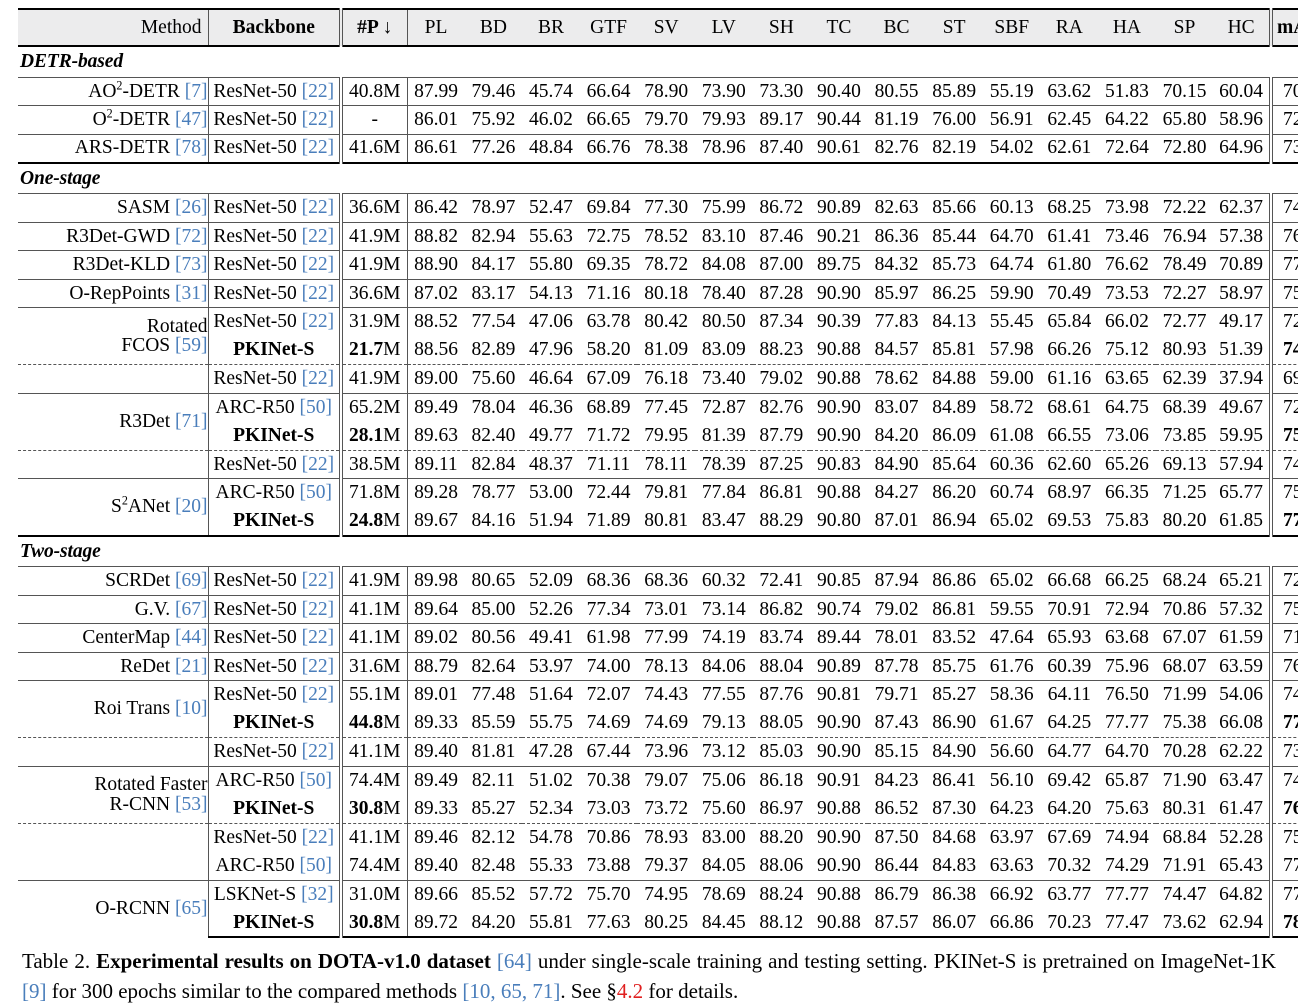 This screenshot has width=1298, height=1007. What do you see at coordinates (189, 119) in the screenshot?
I see `method-citation: [47]` at bounding box center [189, 119].